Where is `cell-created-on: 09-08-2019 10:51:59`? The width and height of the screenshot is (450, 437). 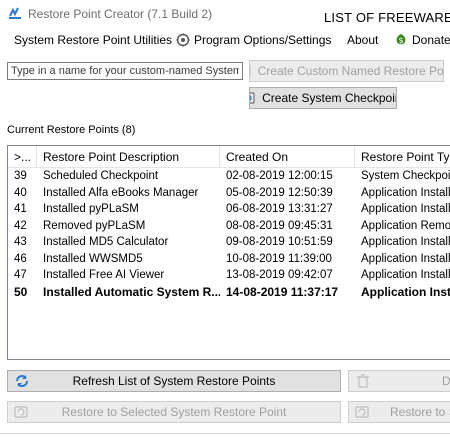
cell-created-on: 09-08-2019 10:51:59 is located at coordinates (279, 242).